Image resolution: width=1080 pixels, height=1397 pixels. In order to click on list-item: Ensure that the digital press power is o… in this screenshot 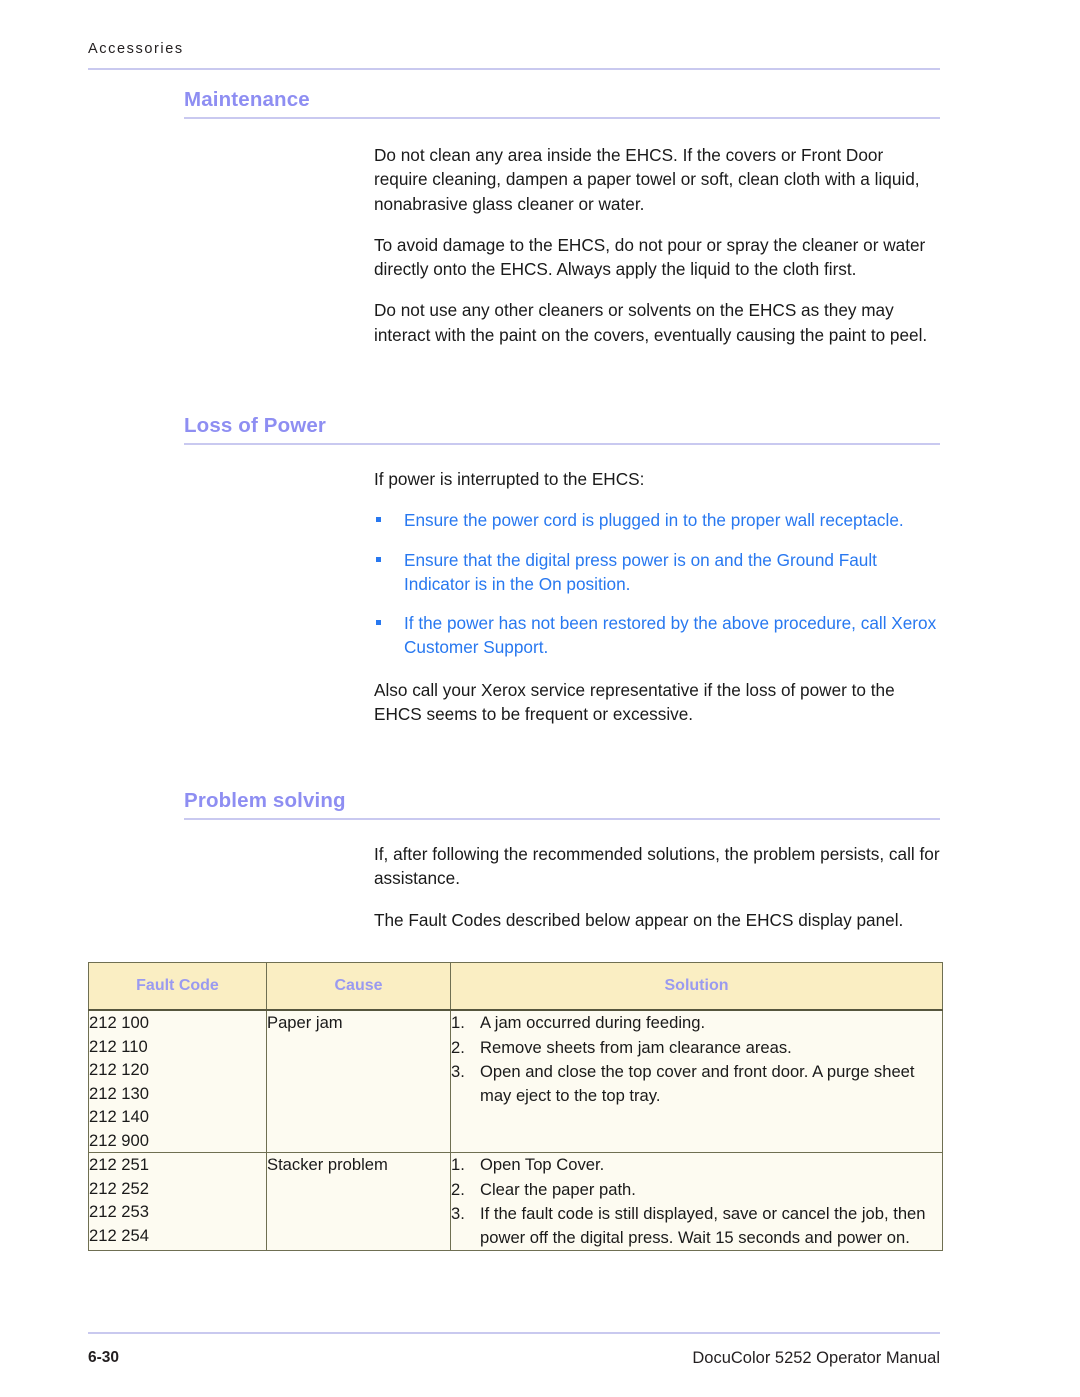, I will do `click(657, 572)`.